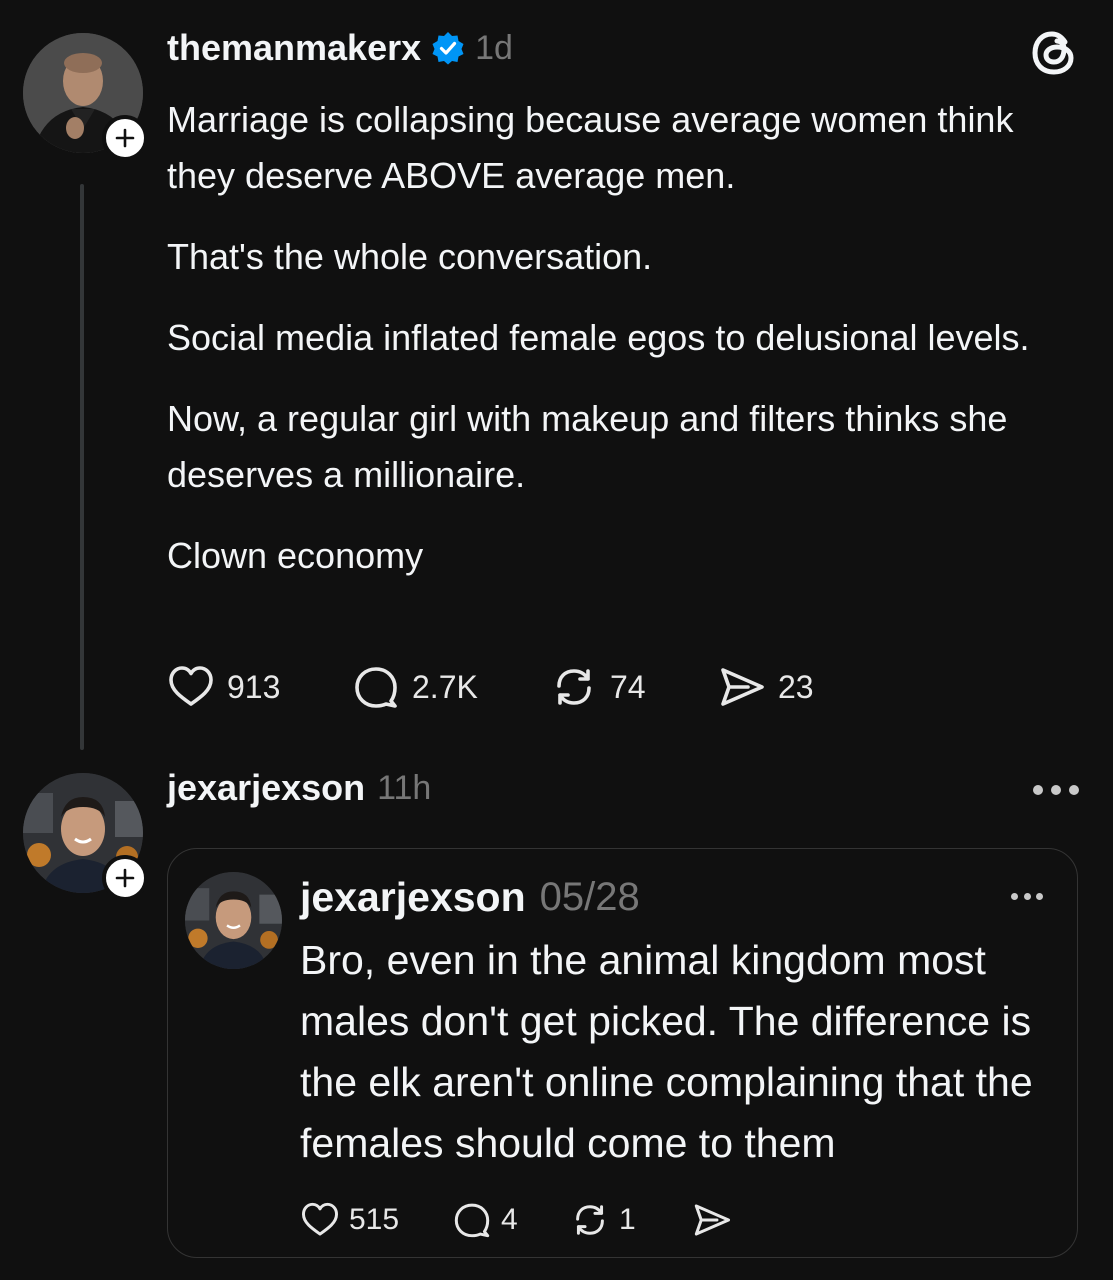 Image resolution: width=1113 pixels, height=1280 pixels. I want to click on like-count: 913, so click(254, 686).